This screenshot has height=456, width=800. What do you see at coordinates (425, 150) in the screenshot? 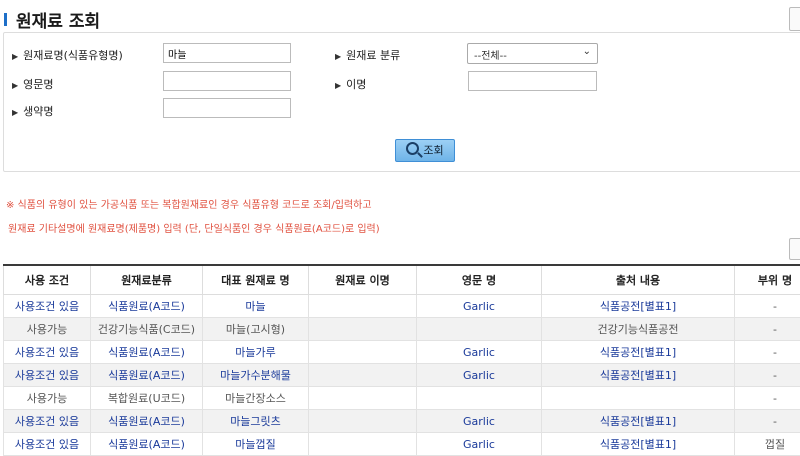
I see `search-button: 조회` at bounding box center [425, 150].